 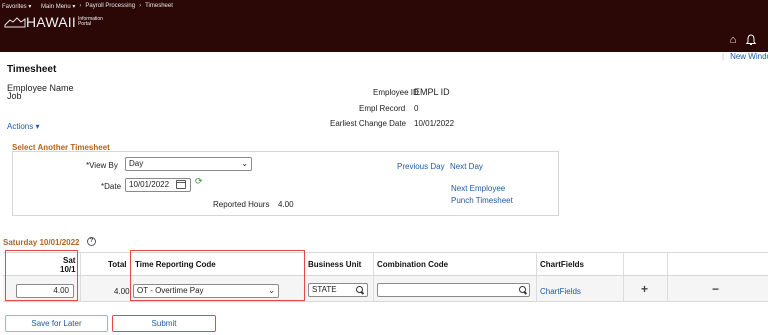 What do you see at coordinates (416, 108) in the screenshot?
I see `empl-record-value: 0` at bounding box center [416, 108].